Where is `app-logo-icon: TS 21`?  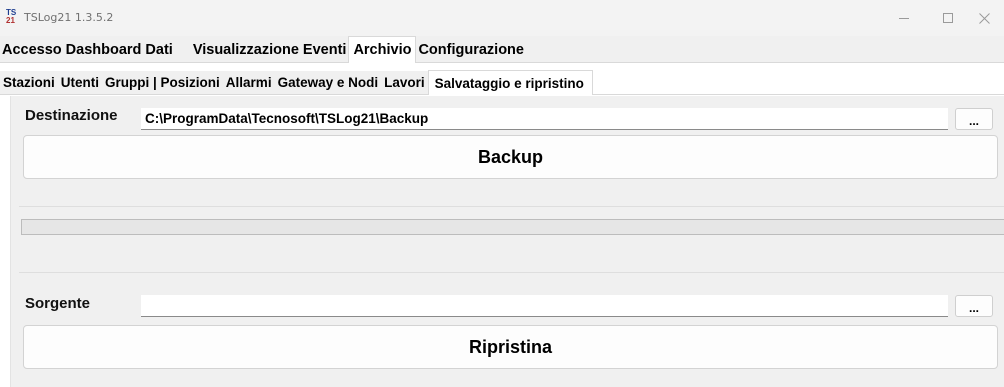 app-logo-icon: TS 21 is located at coordinates (13, 17).